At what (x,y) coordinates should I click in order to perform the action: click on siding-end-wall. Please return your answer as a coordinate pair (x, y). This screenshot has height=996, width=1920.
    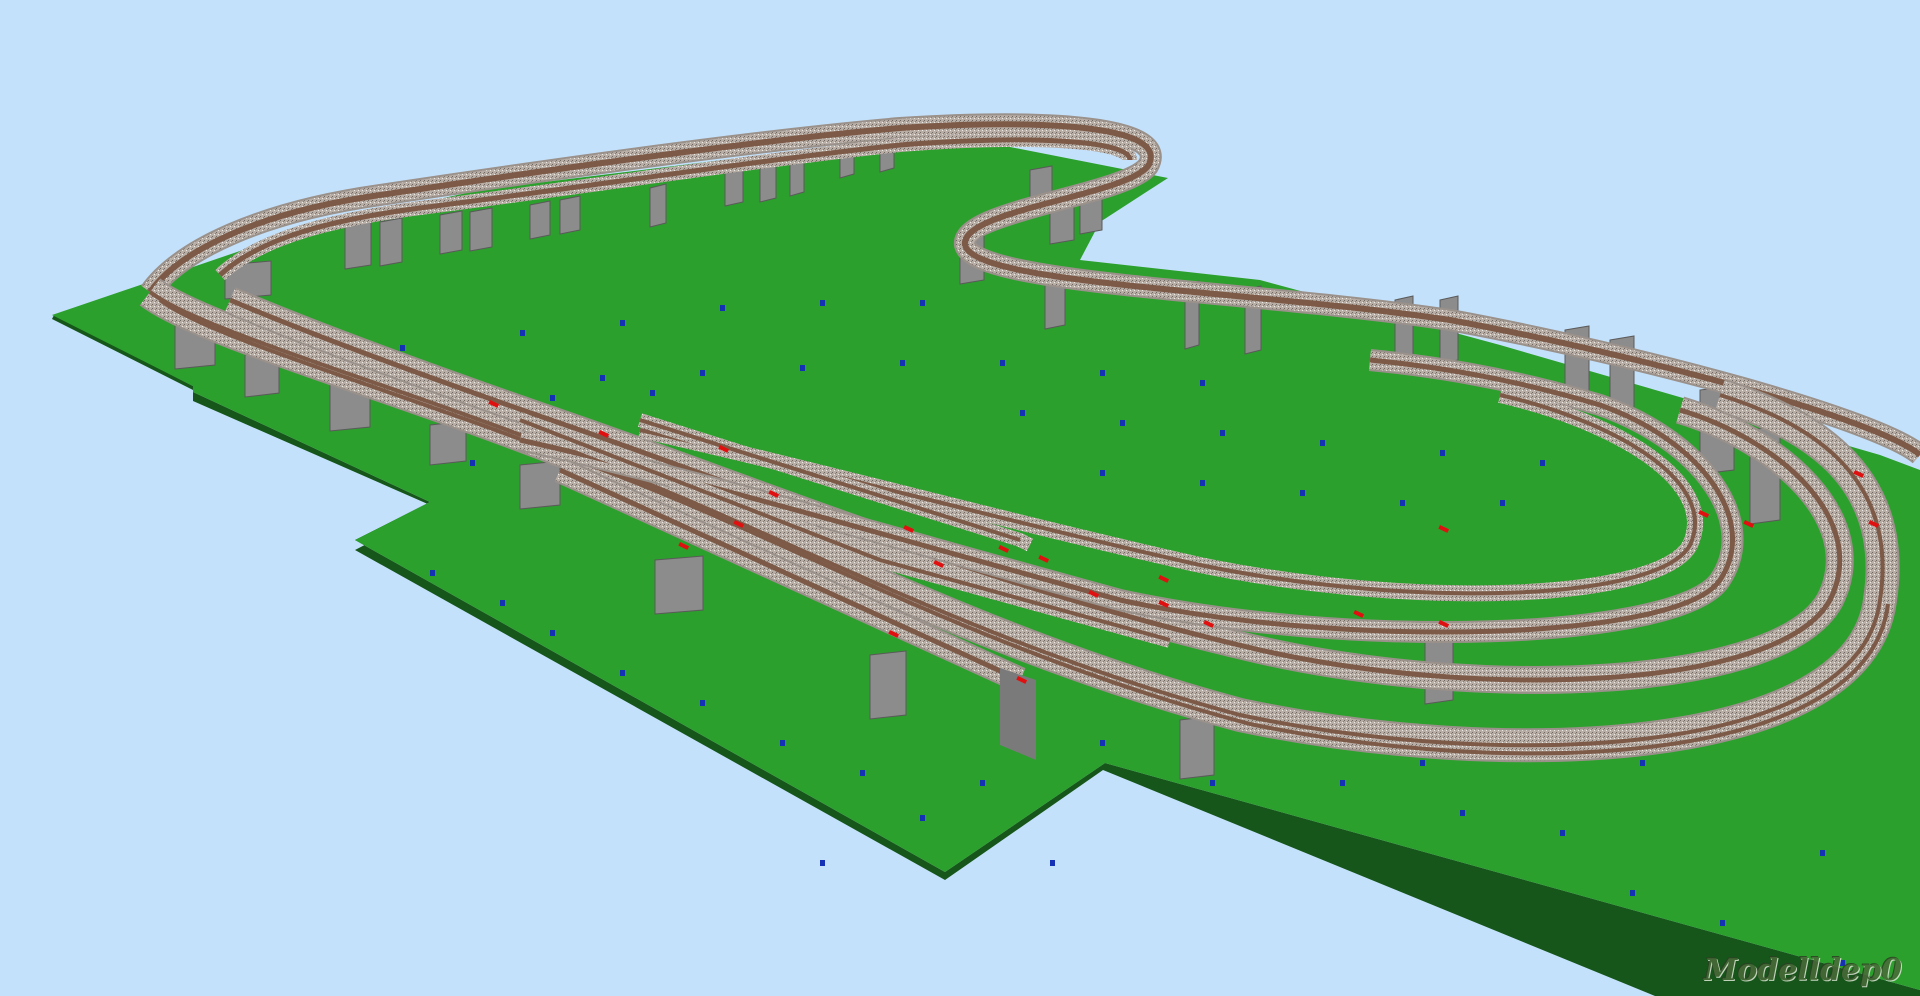
    Looking at the image, I should click on (1018, 714).